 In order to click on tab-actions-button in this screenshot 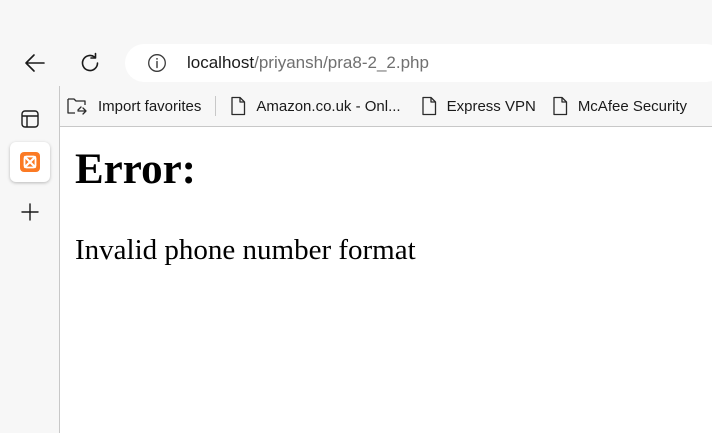, I will do `click(30, 119)`.